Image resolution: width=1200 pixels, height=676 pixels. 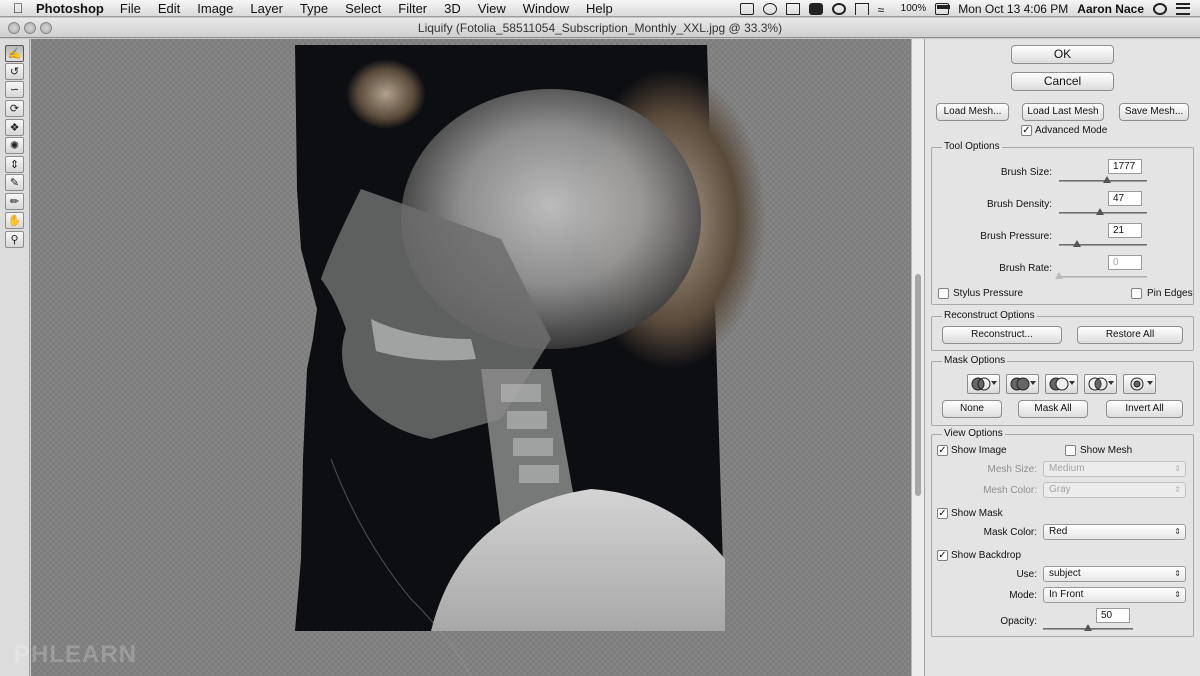 What do you see at coordinates (942, 513) in the screenshot?
I see `show-mask-checkbox: ✓` at bounding box center [942, 513].